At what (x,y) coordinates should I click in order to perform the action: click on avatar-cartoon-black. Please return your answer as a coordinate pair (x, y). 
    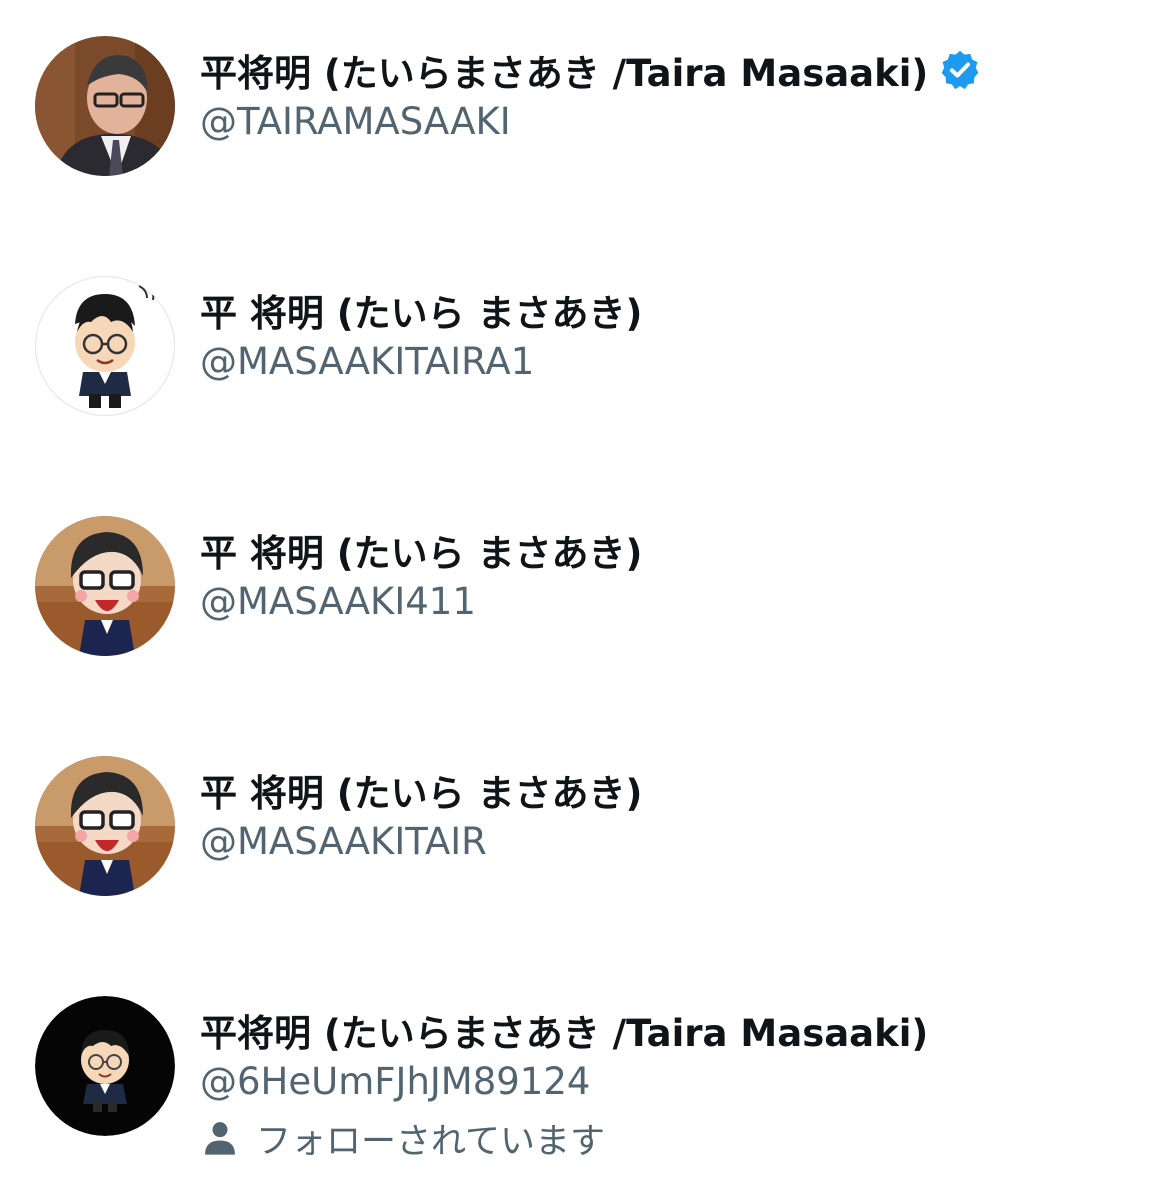
    Looking at the image, I should click on (105, 1066).